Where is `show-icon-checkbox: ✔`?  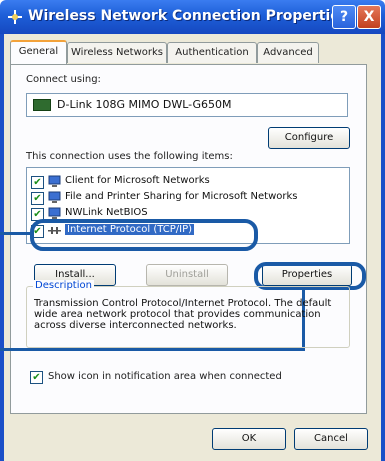 show-icon-checkbox: ✔ is located at coordinates (36, 377).